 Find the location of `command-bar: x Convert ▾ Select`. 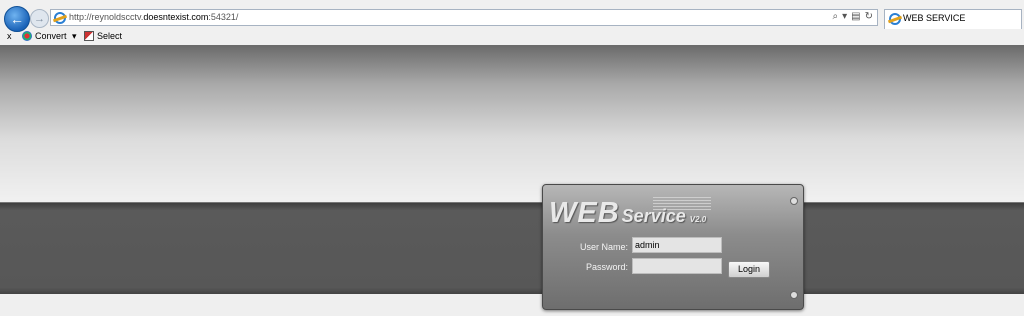

command-bar: x Convert ▾ Select is located at coordinates (512, 37).